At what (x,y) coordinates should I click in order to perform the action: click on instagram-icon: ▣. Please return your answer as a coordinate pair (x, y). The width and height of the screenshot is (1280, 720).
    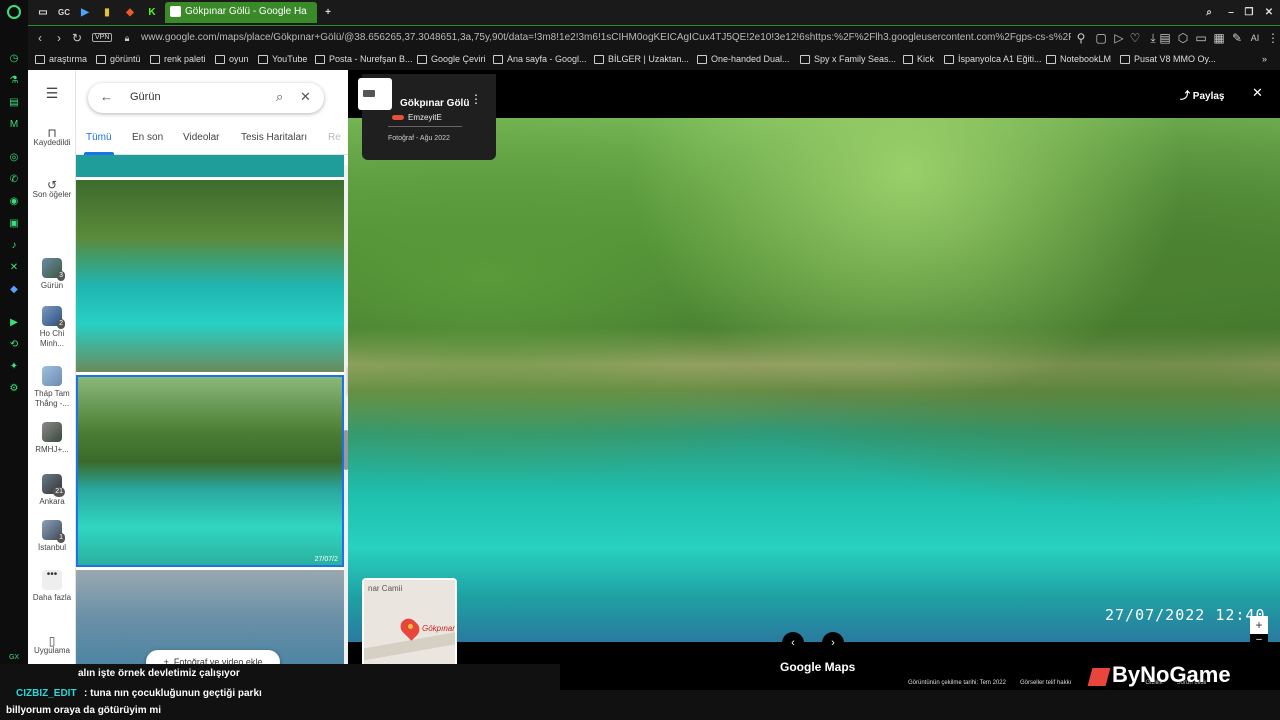
    Looking at the image, I should click on (14, 223).